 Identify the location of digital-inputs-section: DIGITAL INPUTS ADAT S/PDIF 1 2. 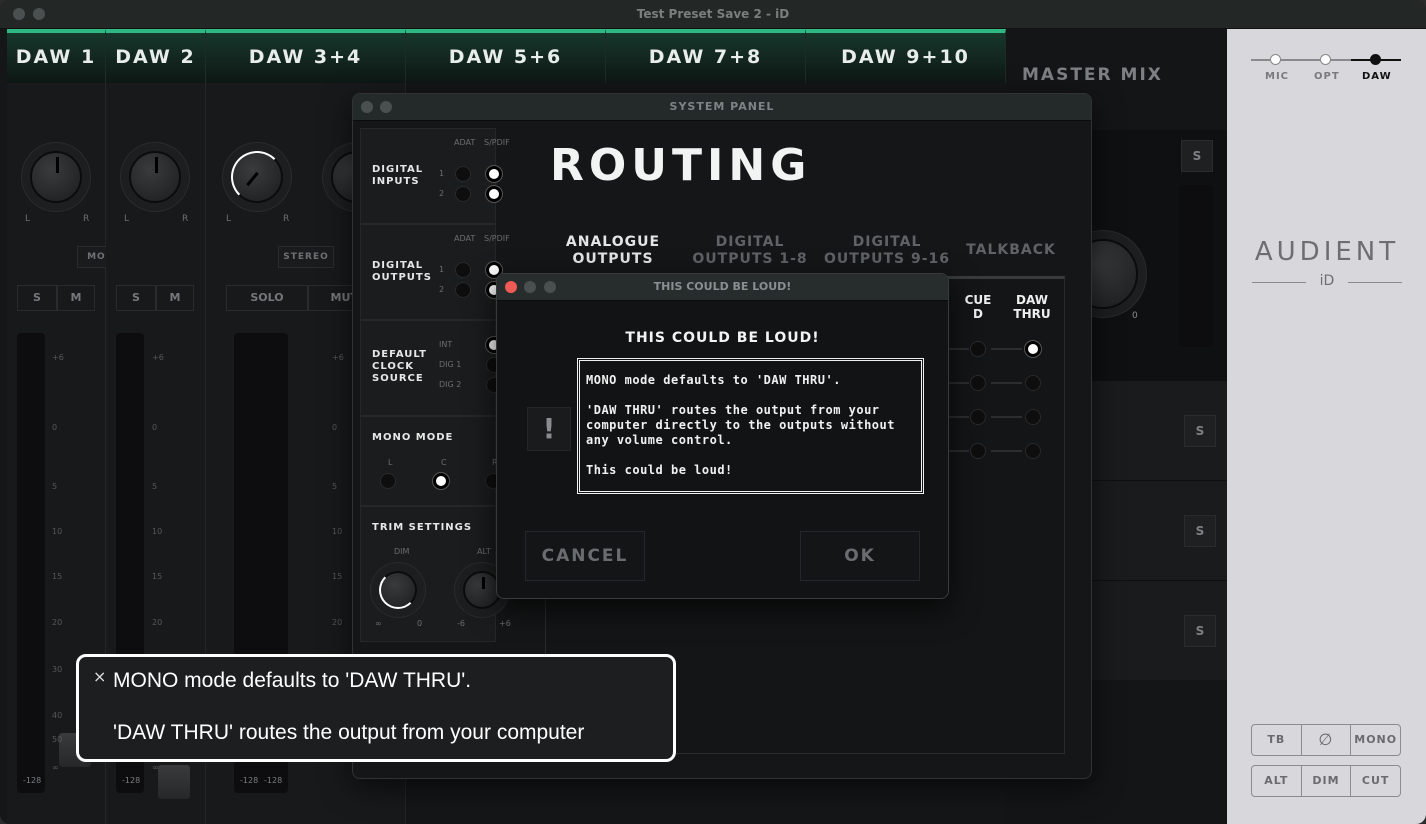
(435, 176).